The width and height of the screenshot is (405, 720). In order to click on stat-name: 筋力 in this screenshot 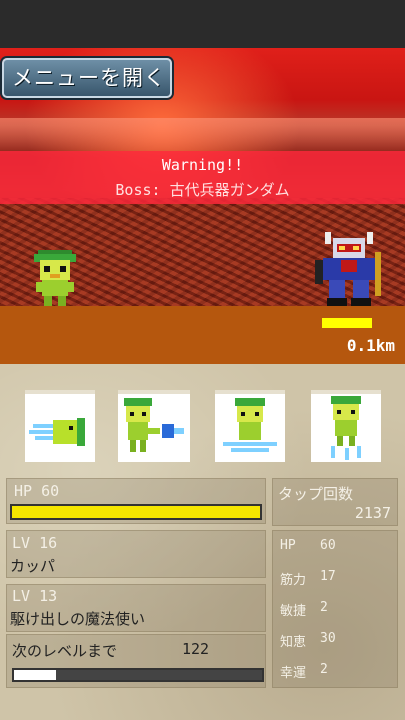, I will do `click(293, 580)`.